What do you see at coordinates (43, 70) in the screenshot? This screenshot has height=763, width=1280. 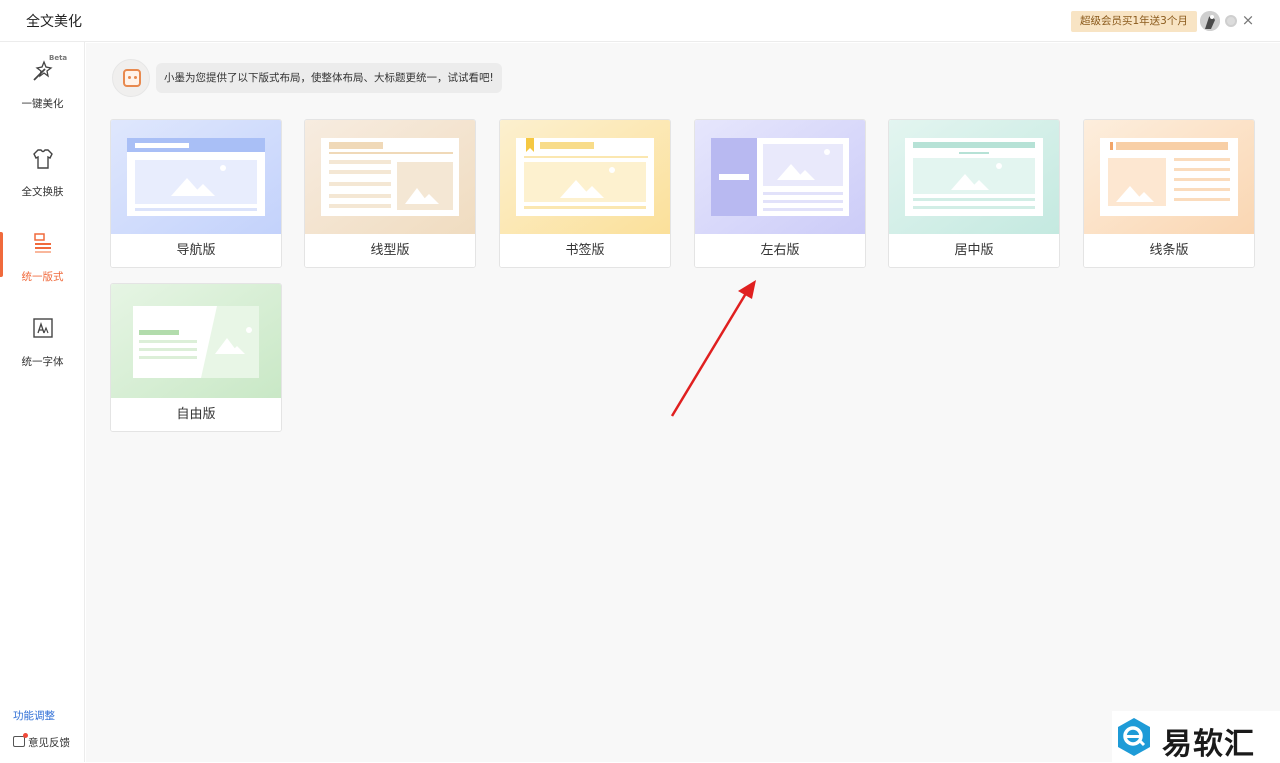 I see `magic-wand-icon` at bounding box center [43, 70].